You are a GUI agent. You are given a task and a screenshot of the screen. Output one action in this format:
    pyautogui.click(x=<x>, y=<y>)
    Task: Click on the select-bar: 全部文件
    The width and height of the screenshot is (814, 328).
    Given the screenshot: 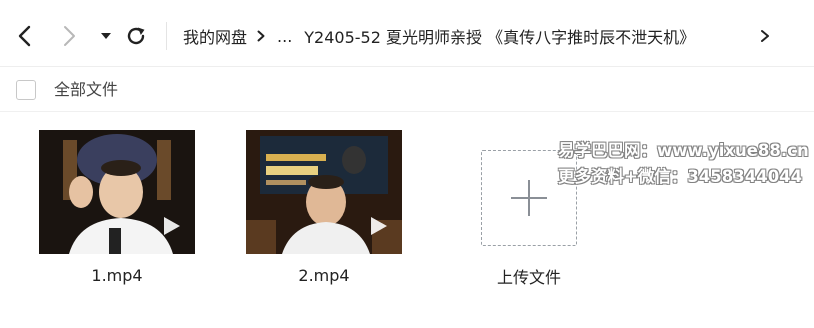 What is the action you would take?
    pyautogui.click(x=407, y=90)
    